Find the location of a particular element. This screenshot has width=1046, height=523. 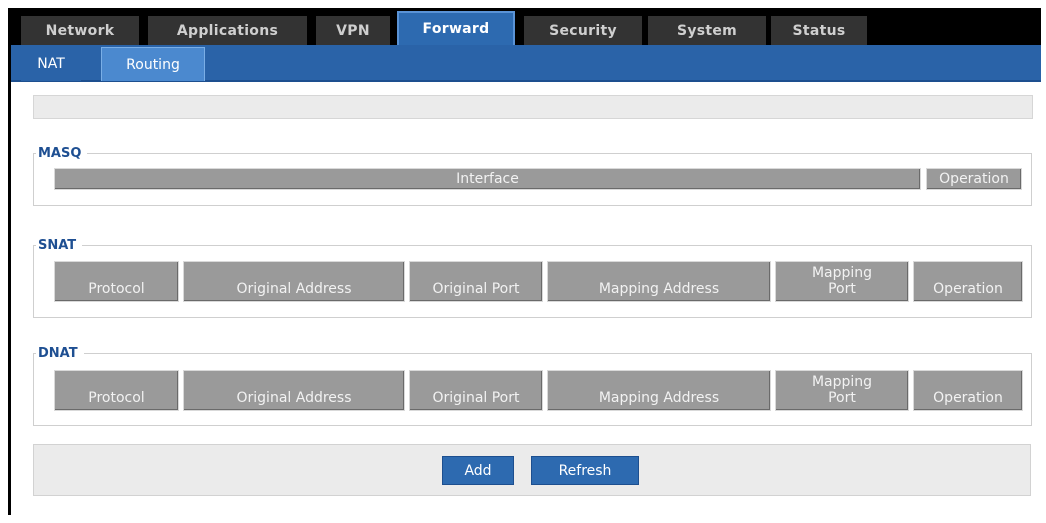

message-strip is located at coordinates (533, 107).